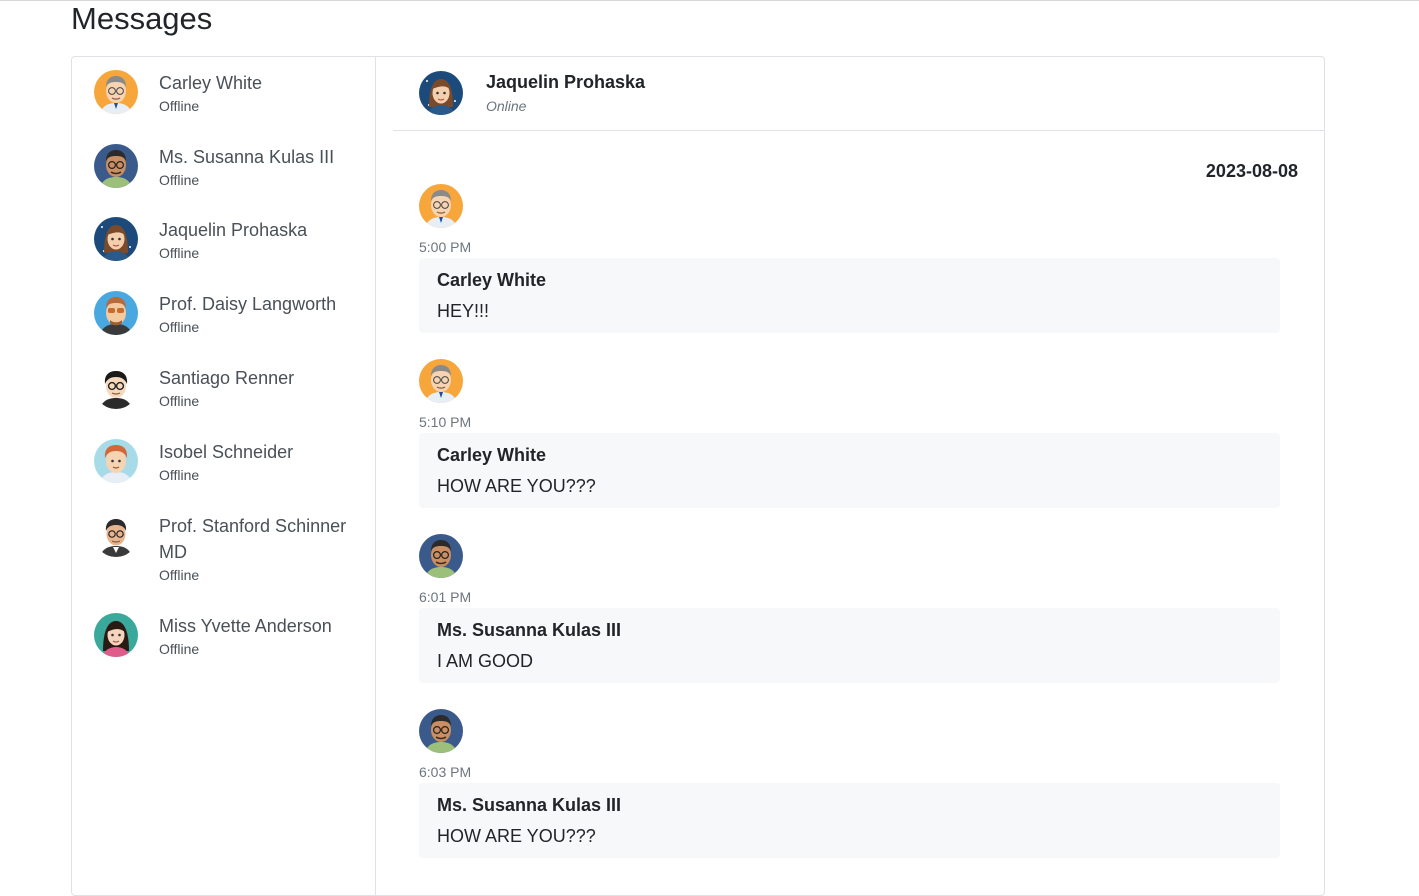 The width and height of the screenshot is (1419, 896). What do you see at coordinates (445, 597) in the screenshot?
I see `message-time: 6:01 PM` at bounding box center [445, 597].